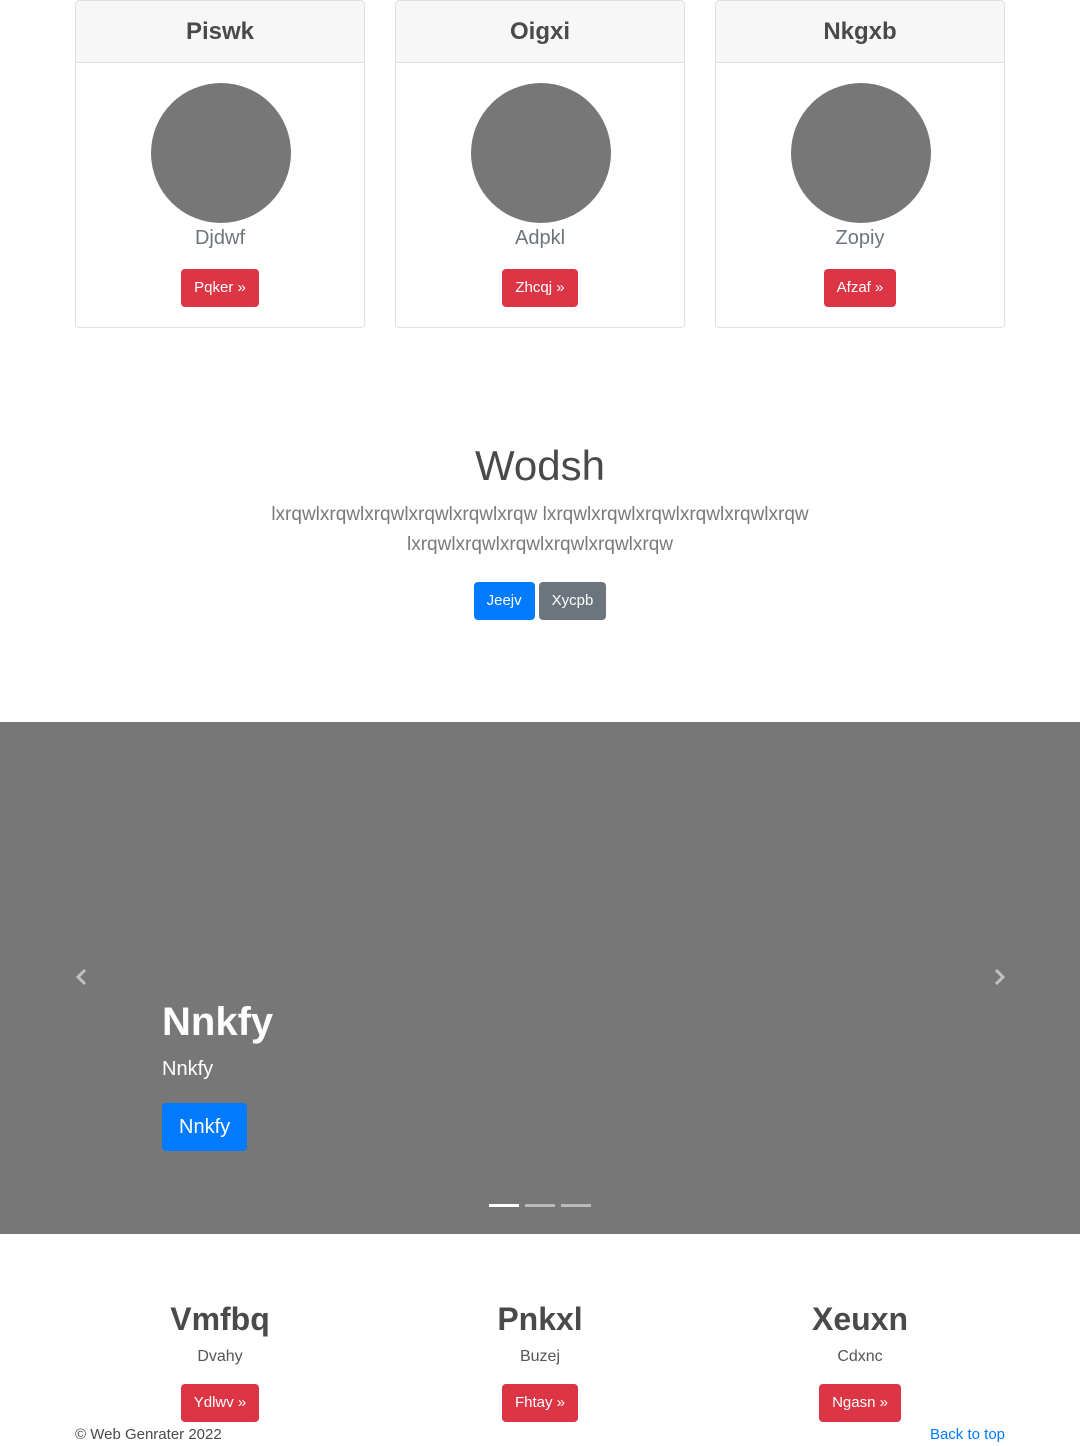 The height and width of the screenshot is (1446, 1080). Describe the element at coordinates (220, 1319) in the screenshot. I see `feature-title: Vmfbq` at that location.